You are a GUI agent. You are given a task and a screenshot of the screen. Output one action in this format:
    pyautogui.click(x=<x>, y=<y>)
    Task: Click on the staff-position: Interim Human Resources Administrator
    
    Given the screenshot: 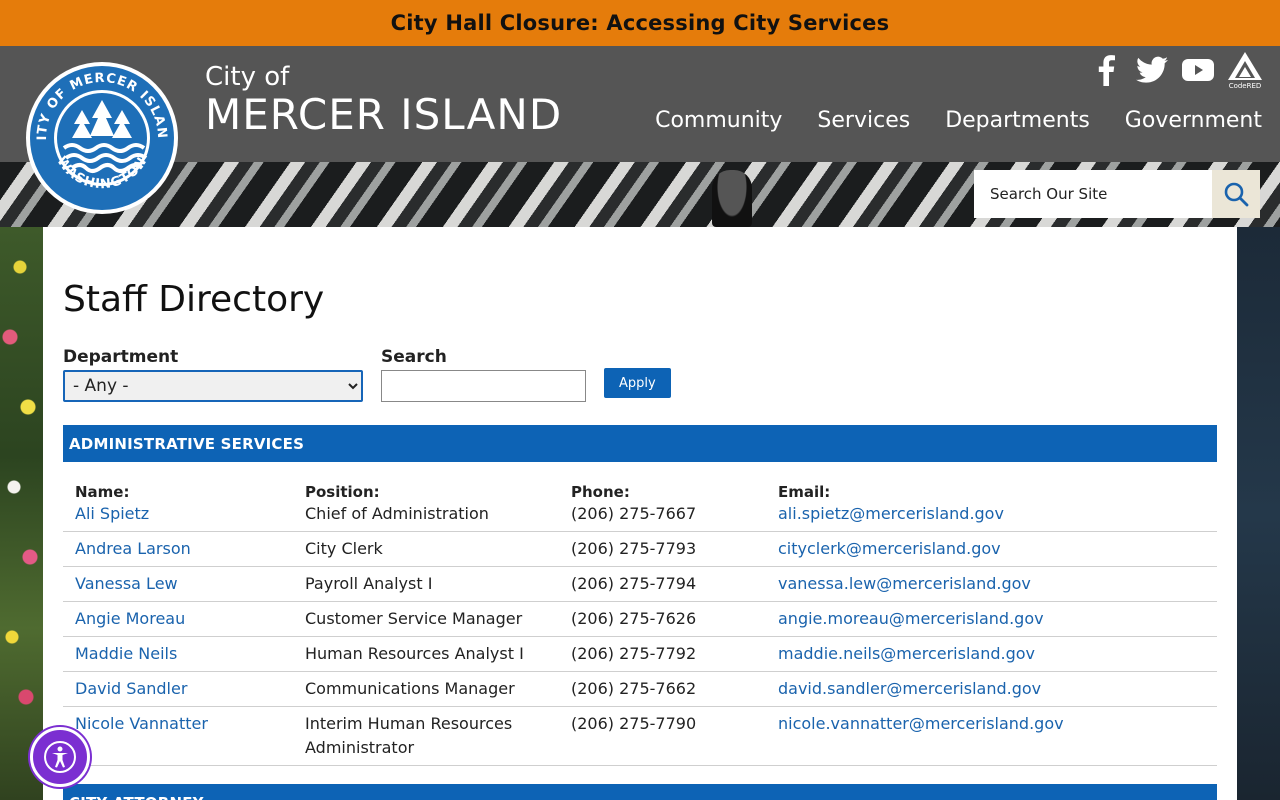 What is the action you would take?
    pyautogui.click(x=409, y=735)
    